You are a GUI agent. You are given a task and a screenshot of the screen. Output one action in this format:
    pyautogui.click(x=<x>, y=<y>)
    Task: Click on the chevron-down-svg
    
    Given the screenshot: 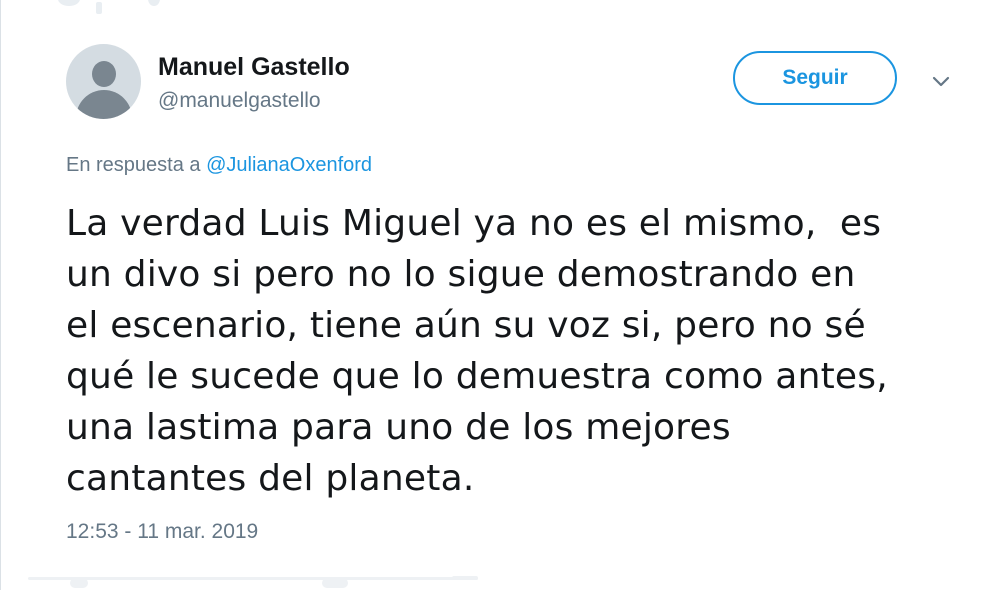 What is the action you would take?
    pyautogui.click(x=941, y=81)
    